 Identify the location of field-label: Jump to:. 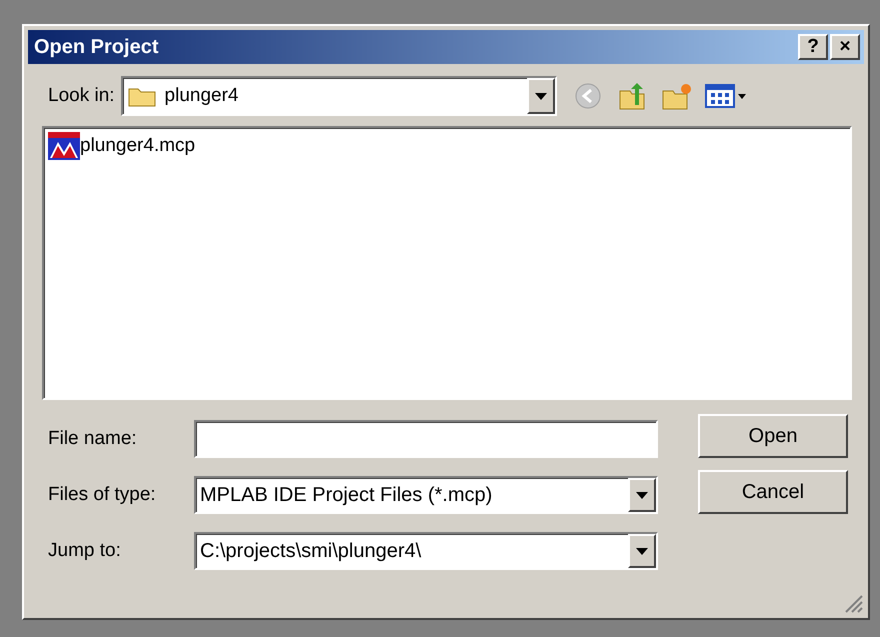
(85, 550).